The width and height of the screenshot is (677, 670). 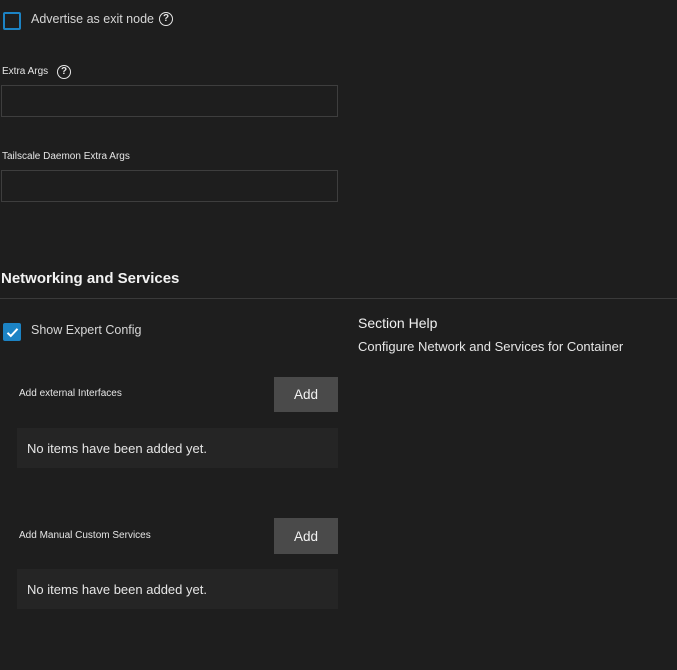 I want to click on exit-node-label: Advertise as exit node, so click(x=92, y=19).